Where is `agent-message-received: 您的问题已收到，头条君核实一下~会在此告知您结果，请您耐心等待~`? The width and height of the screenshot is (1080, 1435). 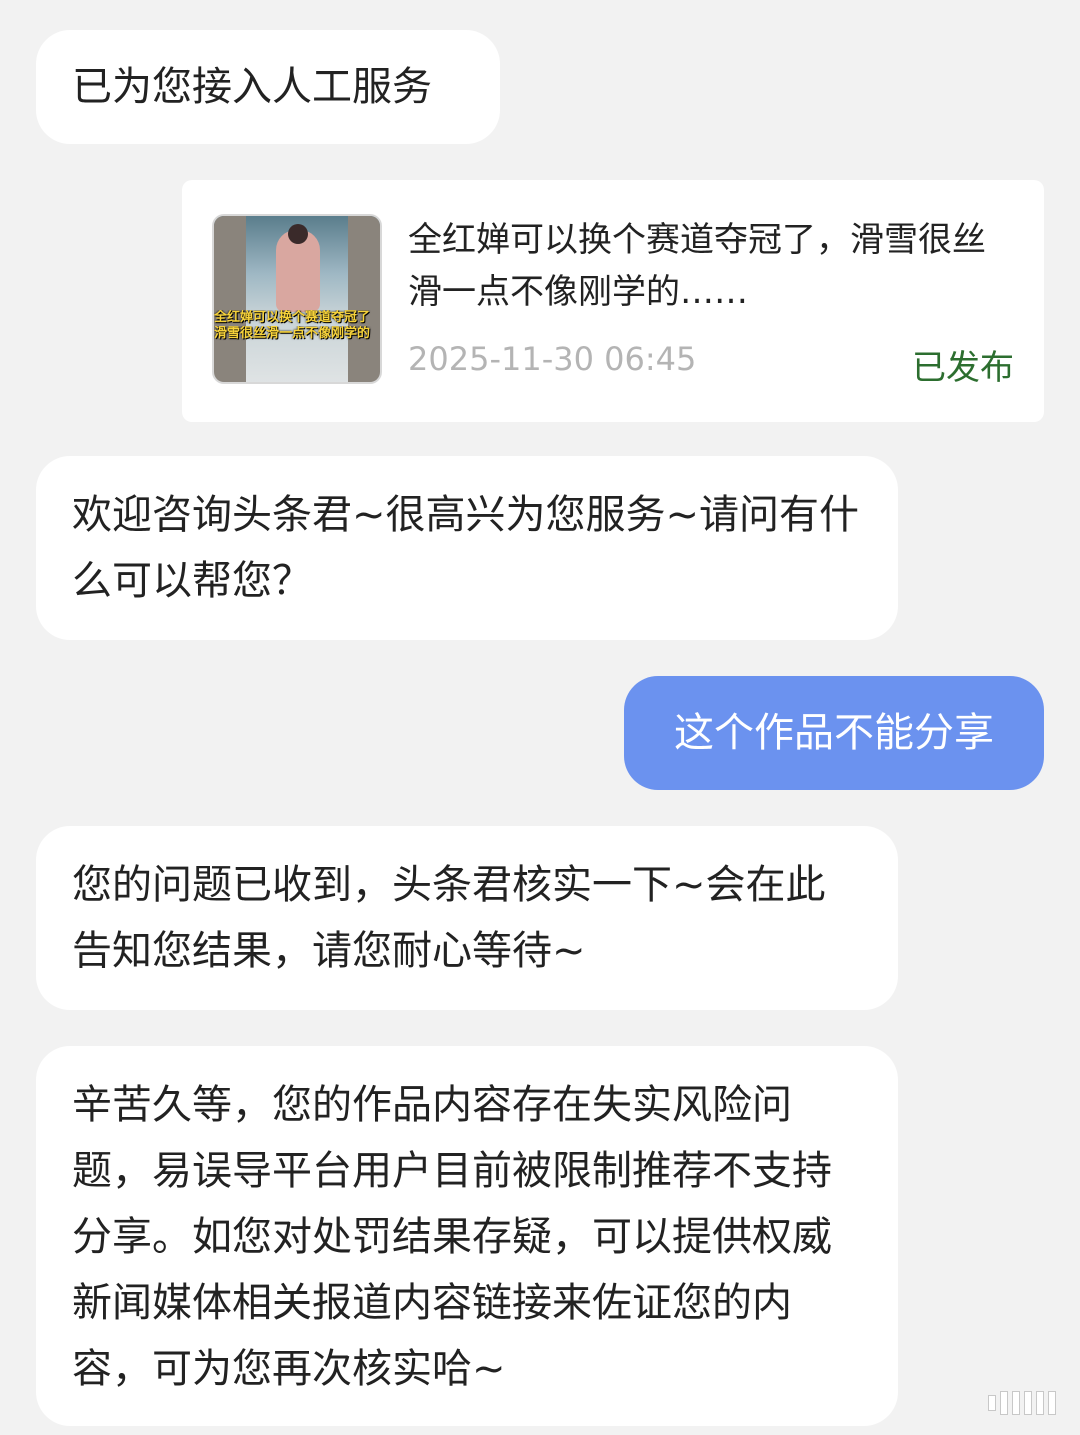 agent-message-received: 您的问题已收到，头条君核实一下~会在此告知您结果，请您耐心等待~ is located at coordinates (467, 918).